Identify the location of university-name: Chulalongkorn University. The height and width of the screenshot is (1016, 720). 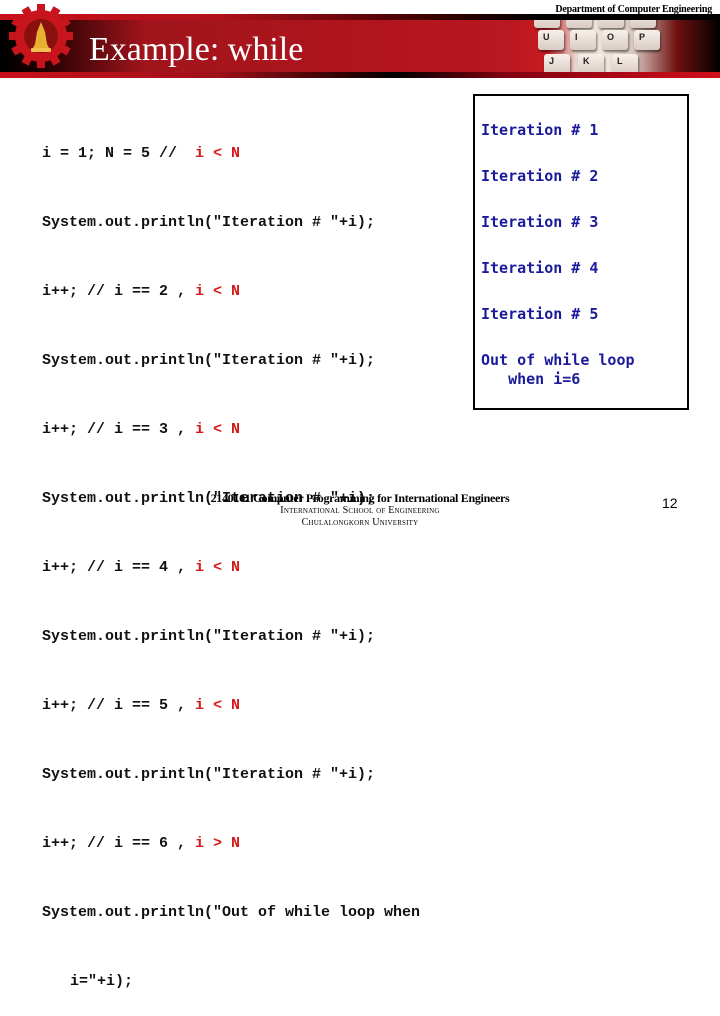
(360, 522).